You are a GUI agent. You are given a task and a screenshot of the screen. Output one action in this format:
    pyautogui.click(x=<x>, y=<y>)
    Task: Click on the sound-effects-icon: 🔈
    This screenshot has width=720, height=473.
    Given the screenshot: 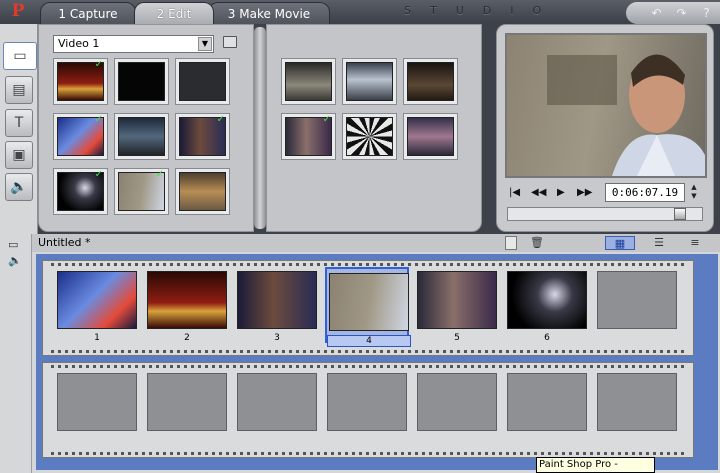 What is the action you would take?
    pyautogui.click(x=19, y=187)
    